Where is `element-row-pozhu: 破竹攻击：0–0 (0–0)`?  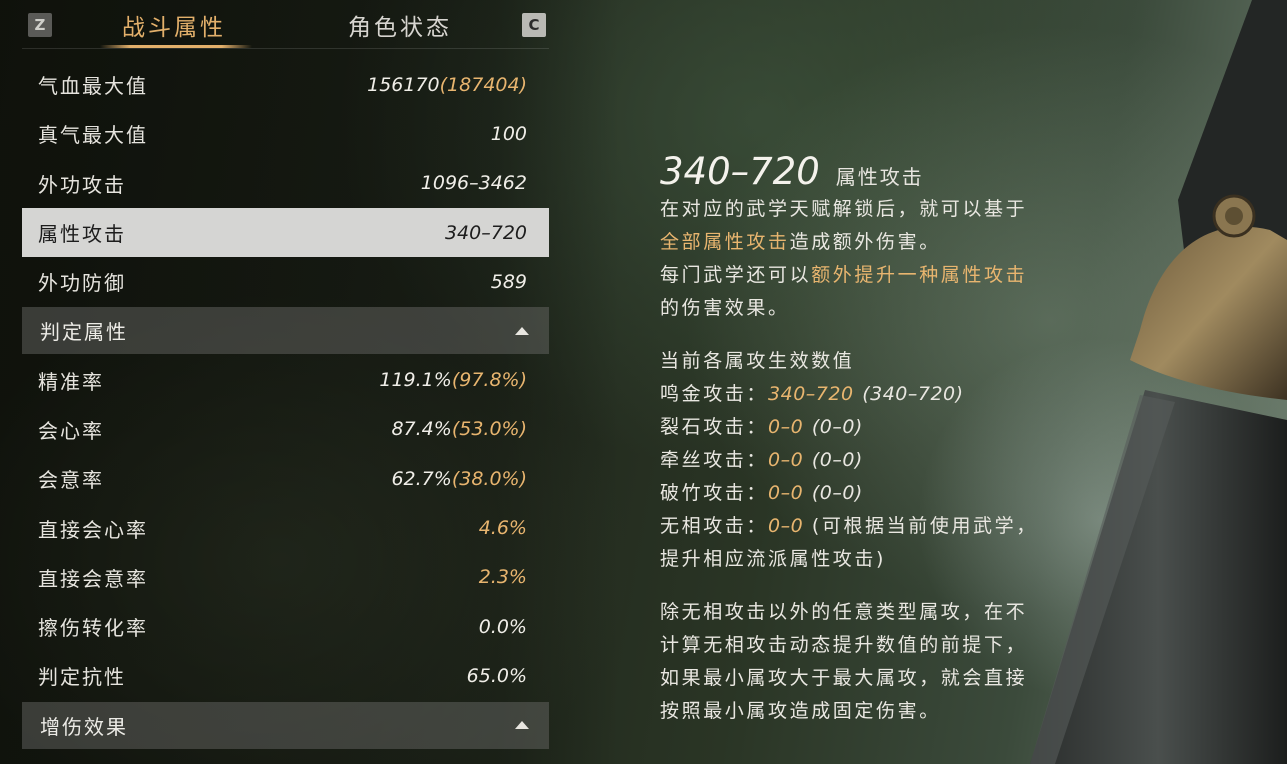
element-row-pozhu: 破竹攻击：0–0 (0–0) is located at coordinates (761, 493).